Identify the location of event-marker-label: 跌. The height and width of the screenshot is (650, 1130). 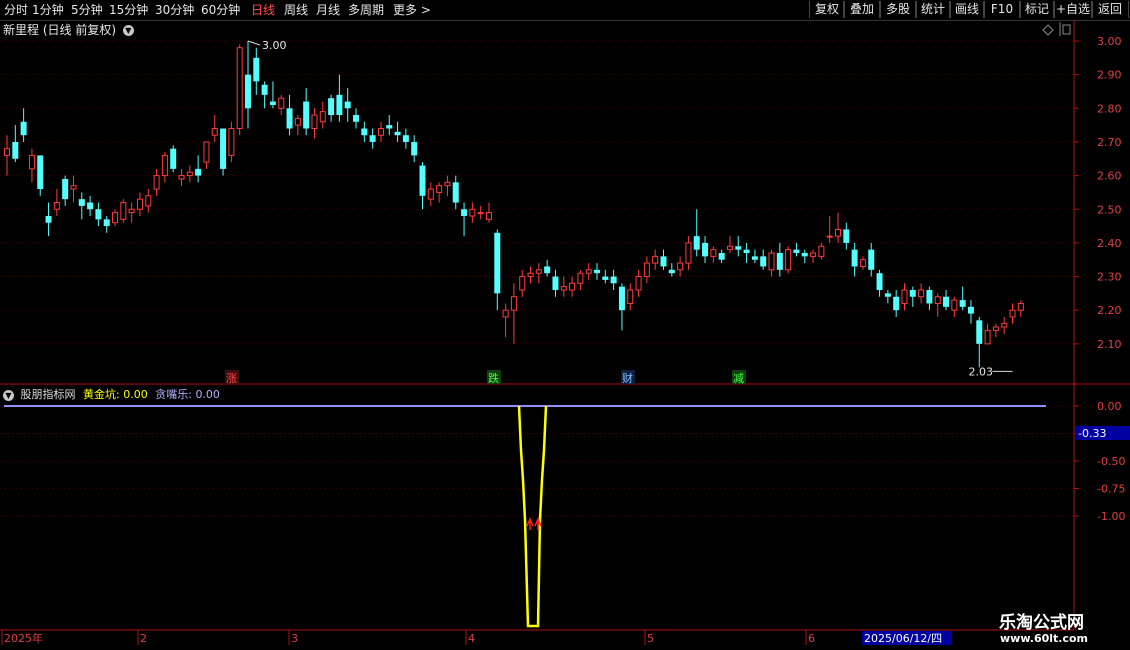
(493, 378).